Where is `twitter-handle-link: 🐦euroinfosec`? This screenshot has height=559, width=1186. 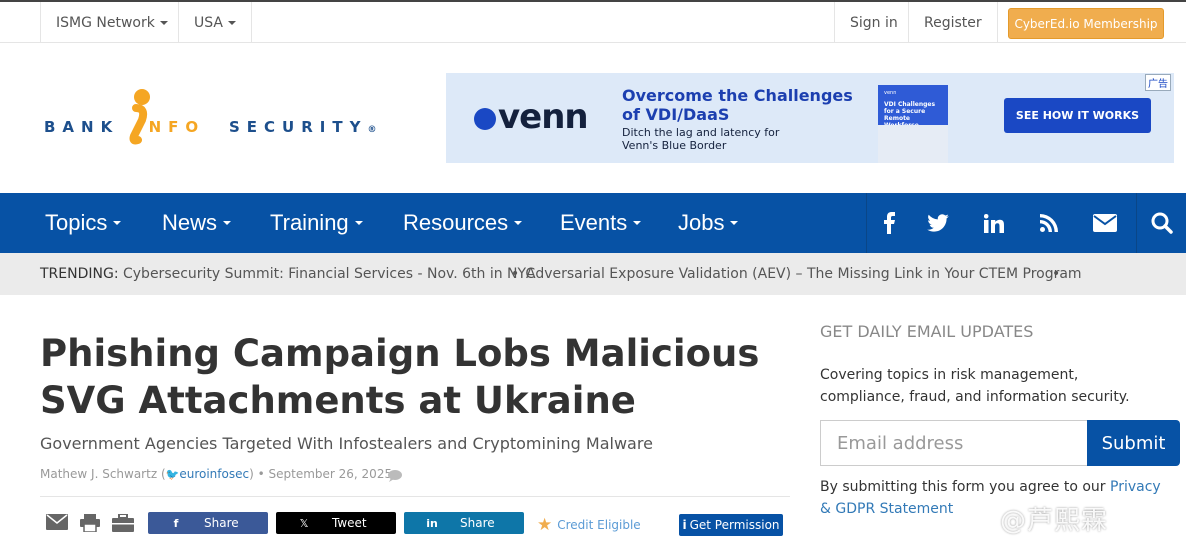
twitter-handle-link: 🐦euroinfosec is located at coordinates (207, 474).